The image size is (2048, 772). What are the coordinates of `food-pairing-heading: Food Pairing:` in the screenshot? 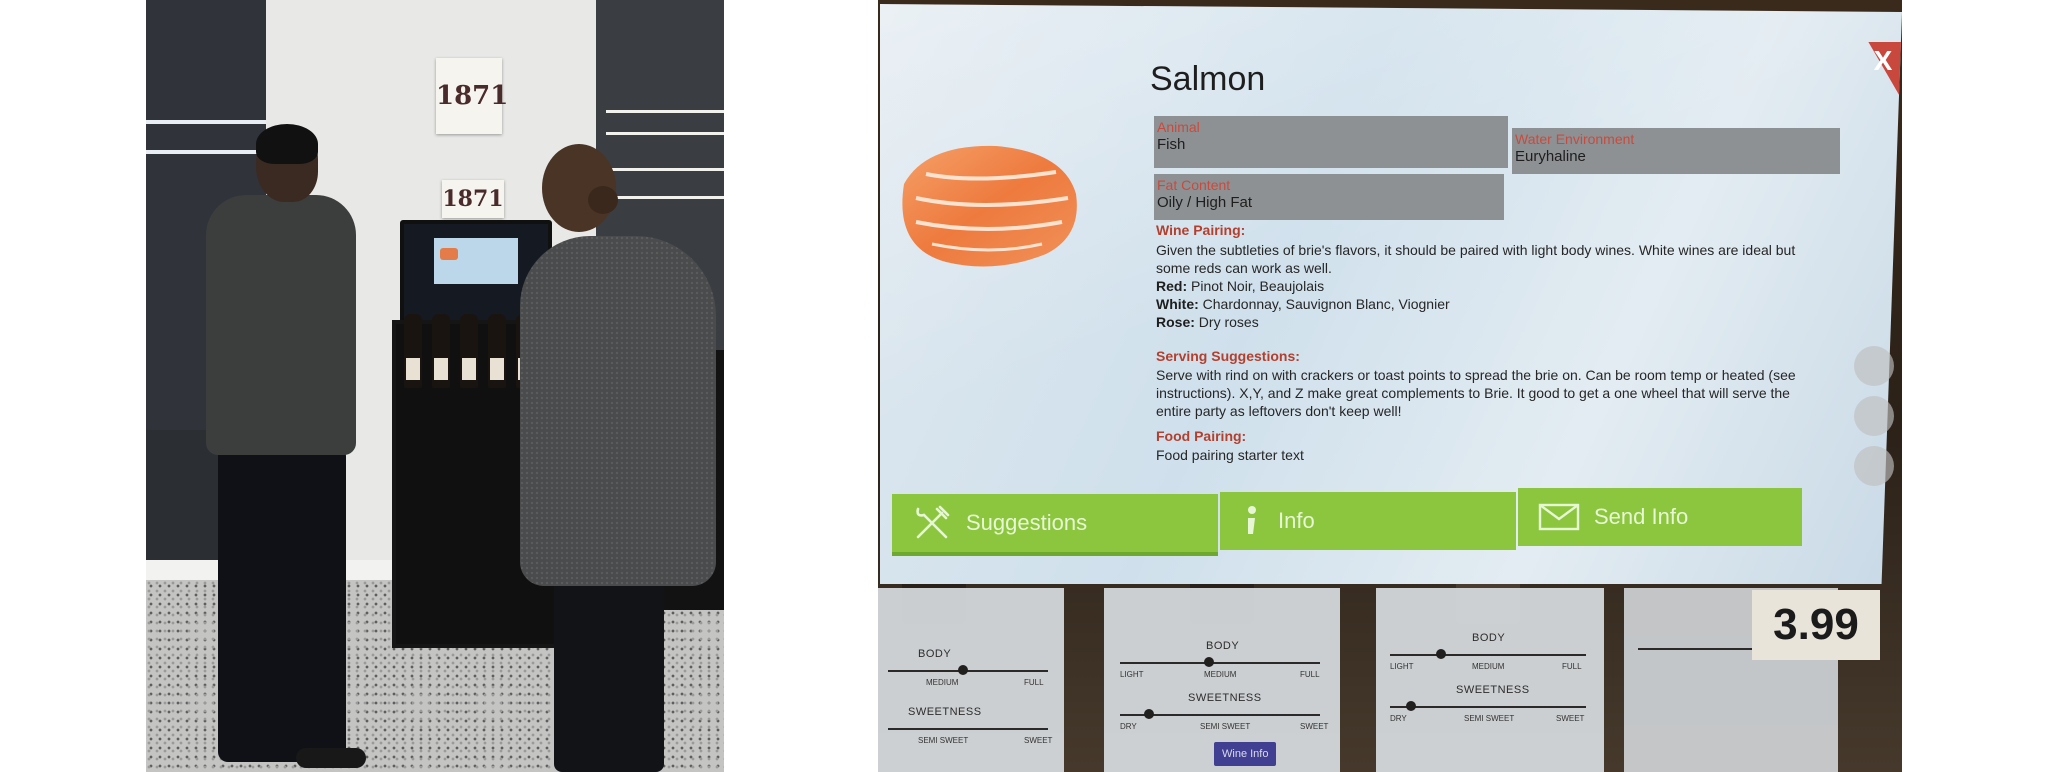 It's located at (1201, 436).